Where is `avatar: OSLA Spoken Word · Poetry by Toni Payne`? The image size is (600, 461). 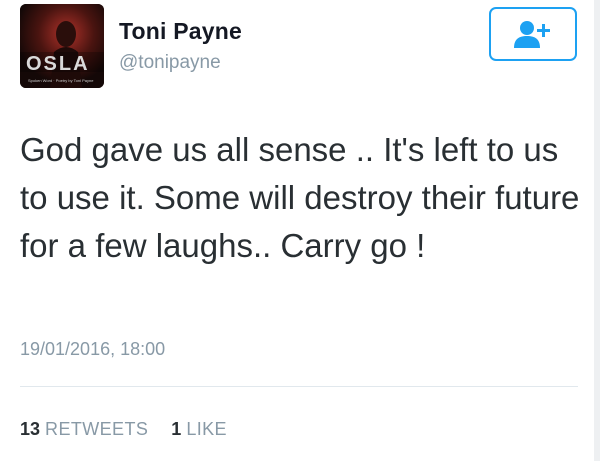
avatar: OSLA Spoken Word · Poetry by Toni Payne is located at coordinates (62, 46).